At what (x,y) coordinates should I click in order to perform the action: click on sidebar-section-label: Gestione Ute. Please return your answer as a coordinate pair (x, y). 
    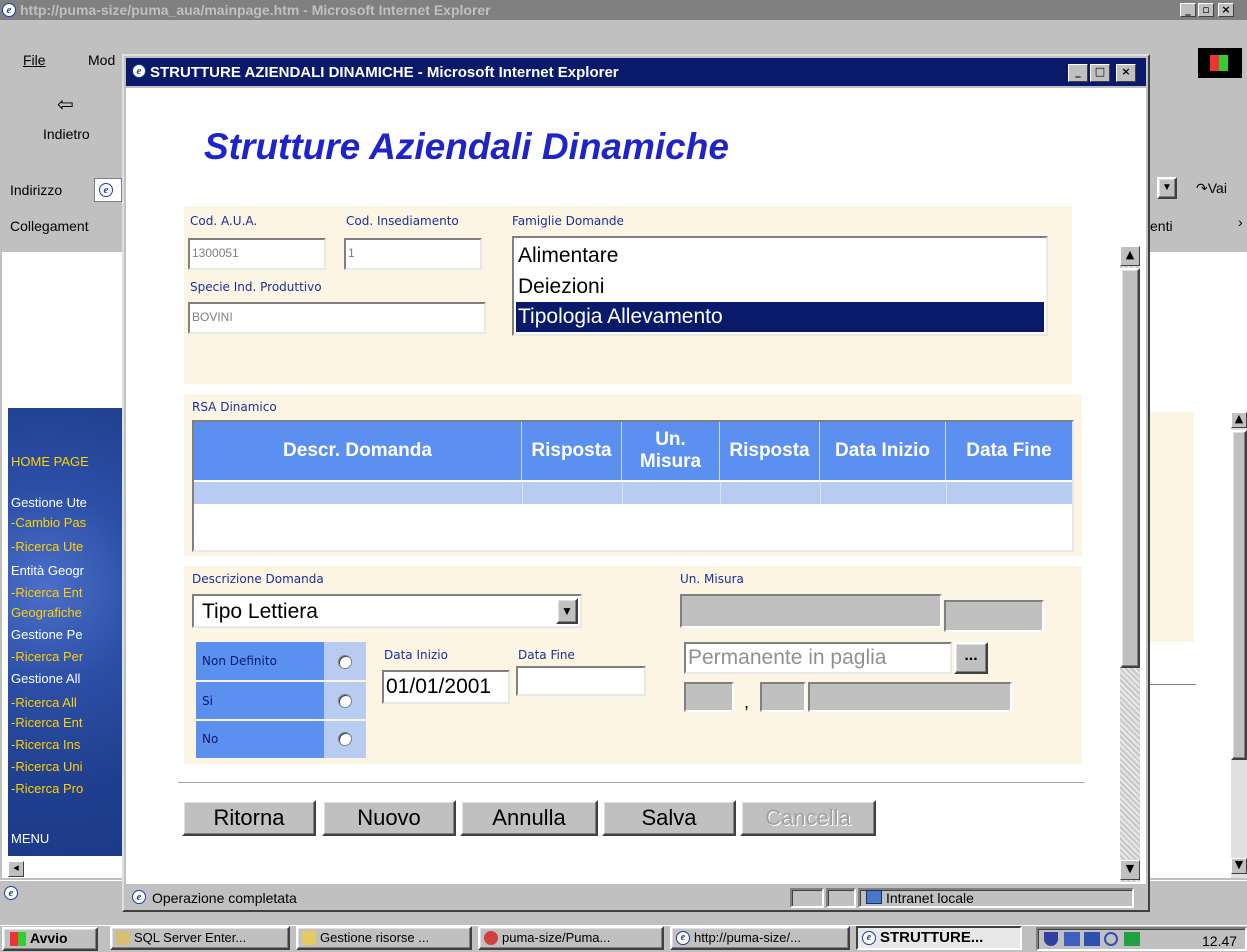
    Looking at the image, I should click on (49, 502).